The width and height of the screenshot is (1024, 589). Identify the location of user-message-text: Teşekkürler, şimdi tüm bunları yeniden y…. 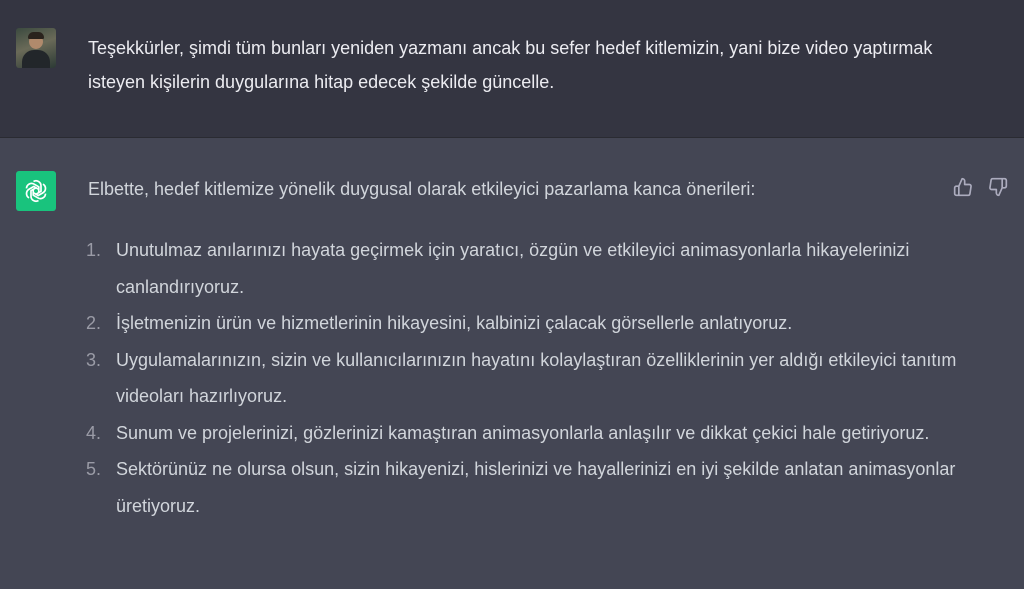
(510, 65).